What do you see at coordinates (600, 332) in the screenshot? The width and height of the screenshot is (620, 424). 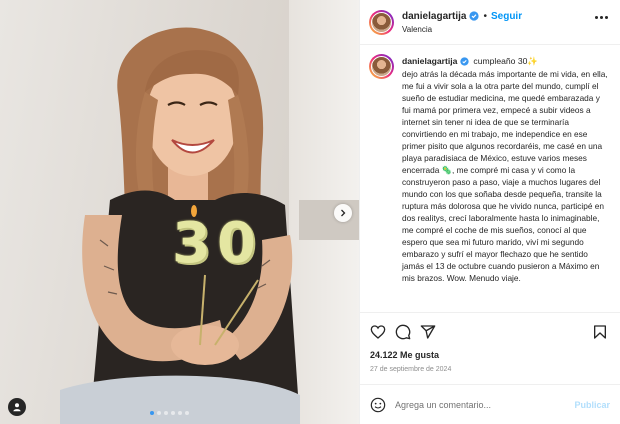 I see `bookmark-icon` at bounding box center [600, 332].